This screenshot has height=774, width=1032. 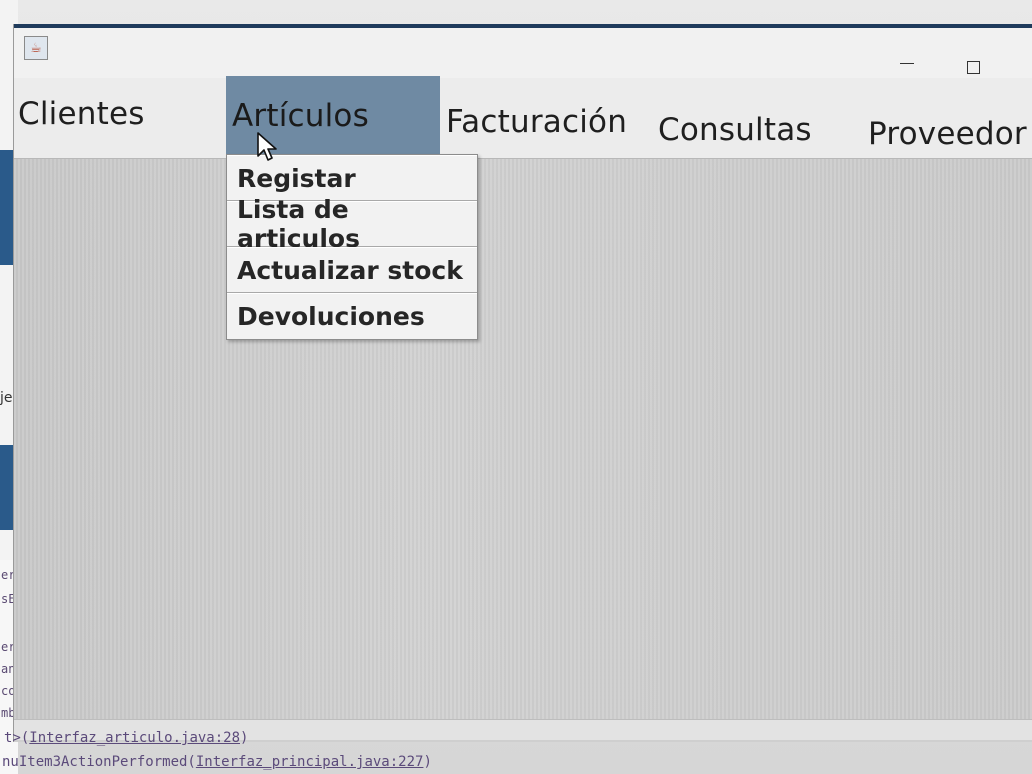 I want to click on menu-item-devoluciones: Devoluciones, so click(x=352, y=316).